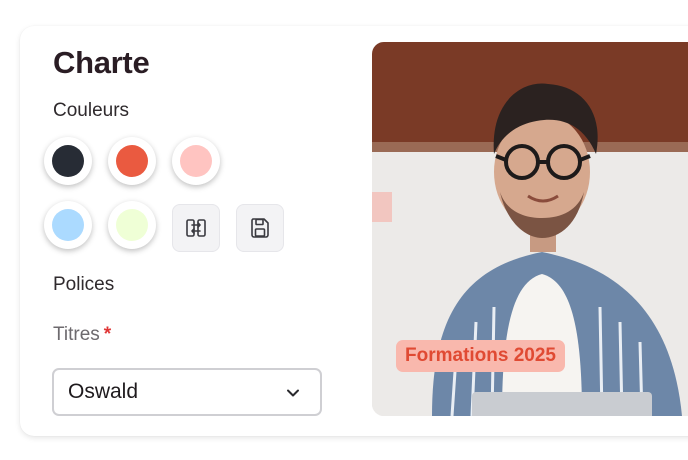  What do you see at coordinates (480, 356) in the screenshot?
I see `formations-badge: Formations 2025` at bounding box center [480, 356].